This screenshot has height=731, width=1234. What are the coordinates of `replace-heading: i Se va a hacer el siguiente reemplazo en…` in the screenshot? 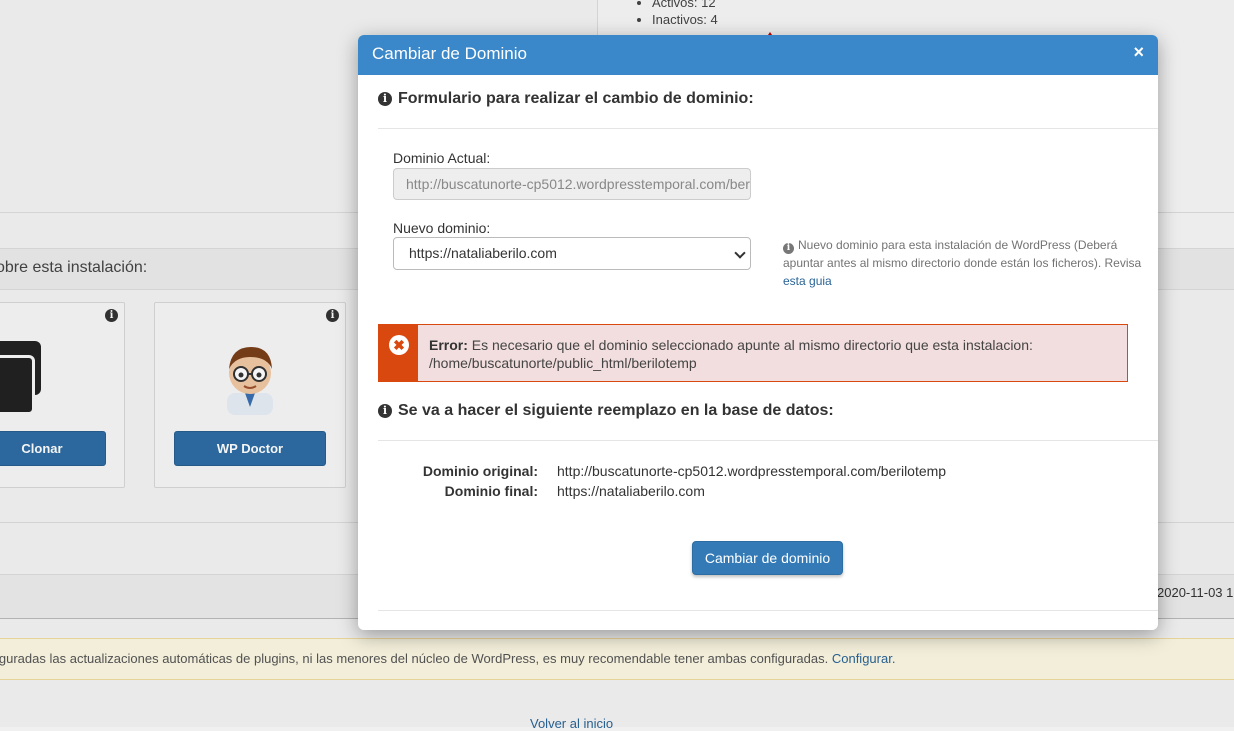 It's located at (606, 411).